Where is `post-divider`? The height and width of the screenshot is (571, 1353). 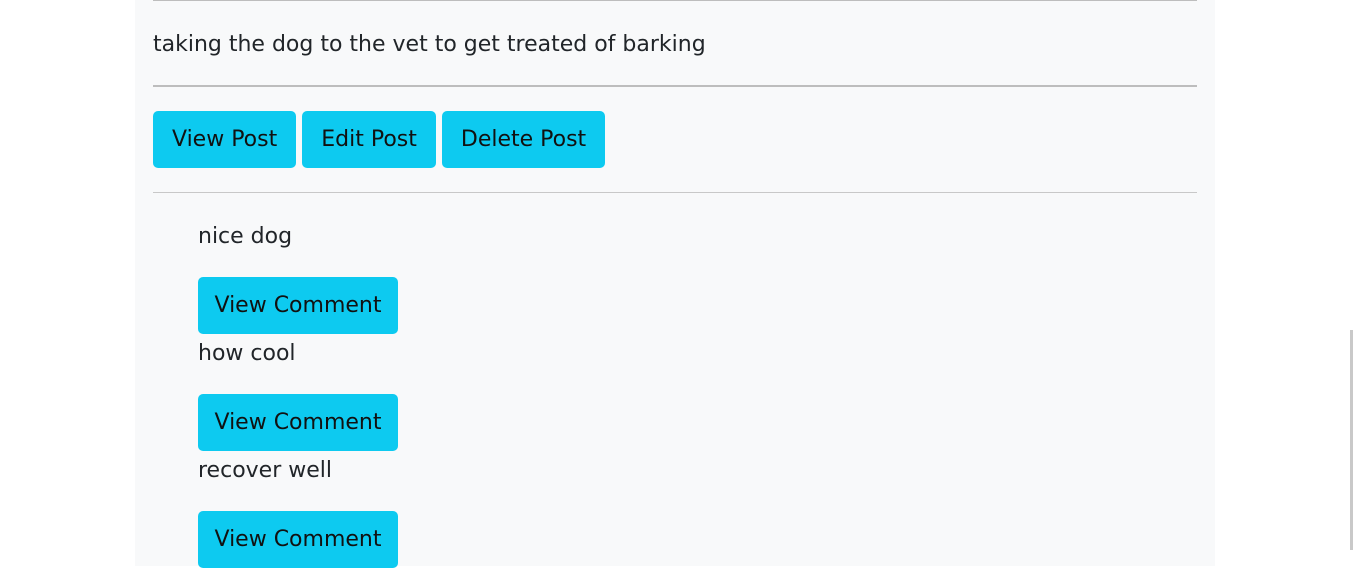 post-divider is located at coordinates (675, 86).